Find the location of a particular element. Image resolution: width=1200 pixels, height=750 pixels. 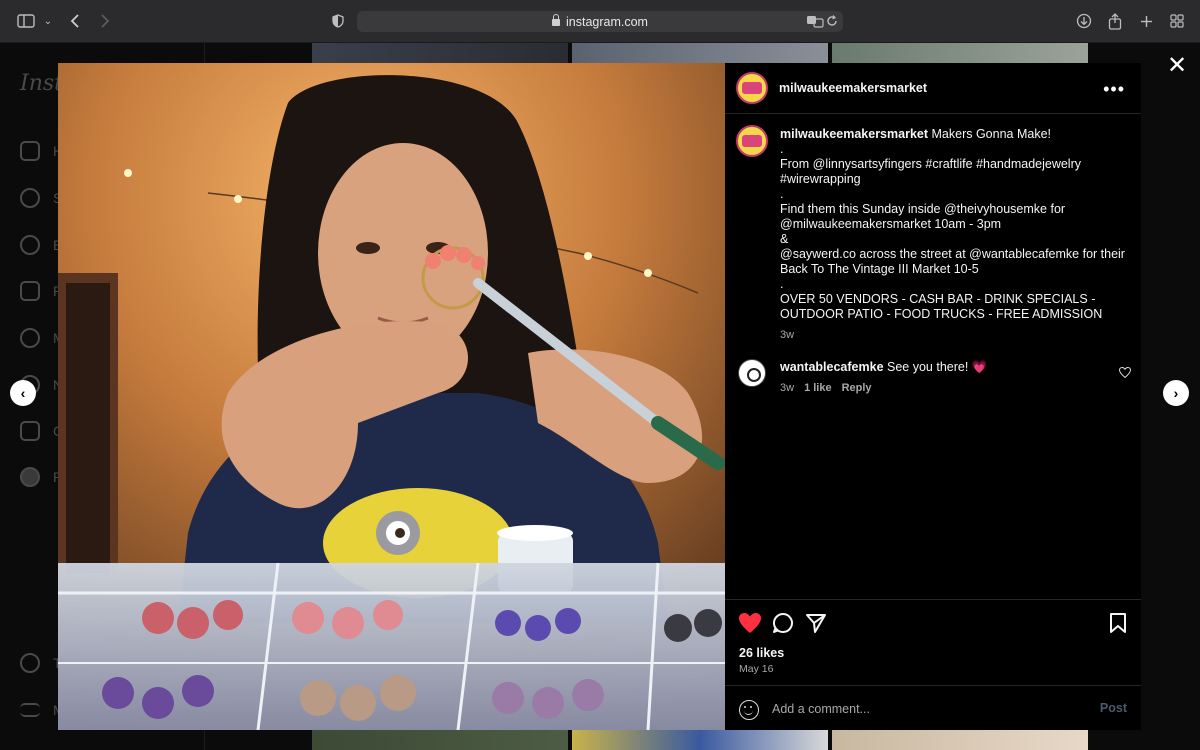

back-icon is located at coordinates (75, 21).